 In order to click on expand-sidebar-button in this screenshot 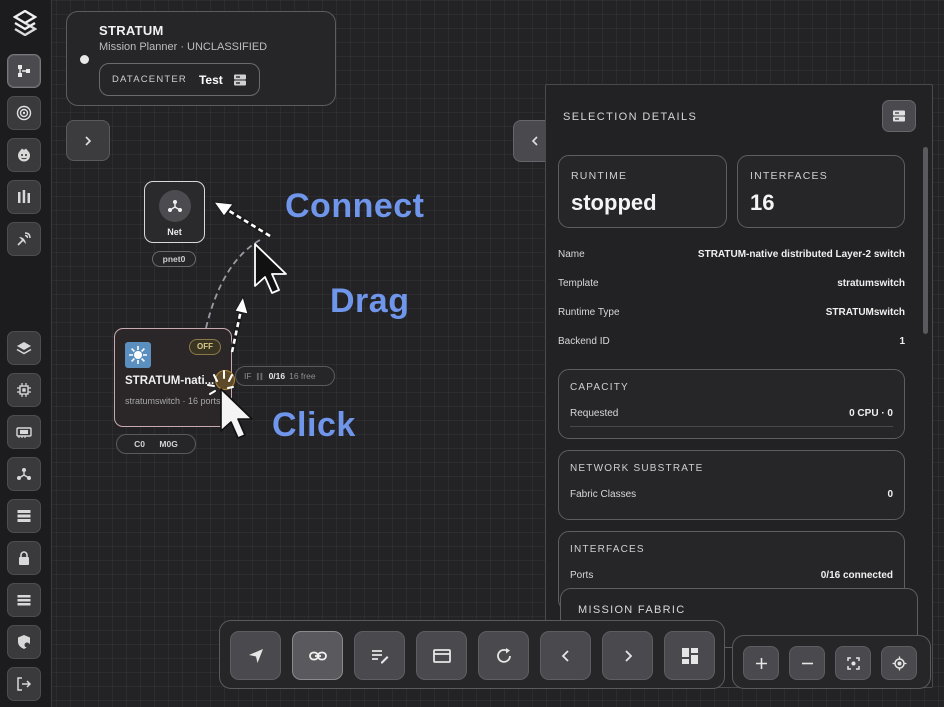, I will do `click(88, 140)`.